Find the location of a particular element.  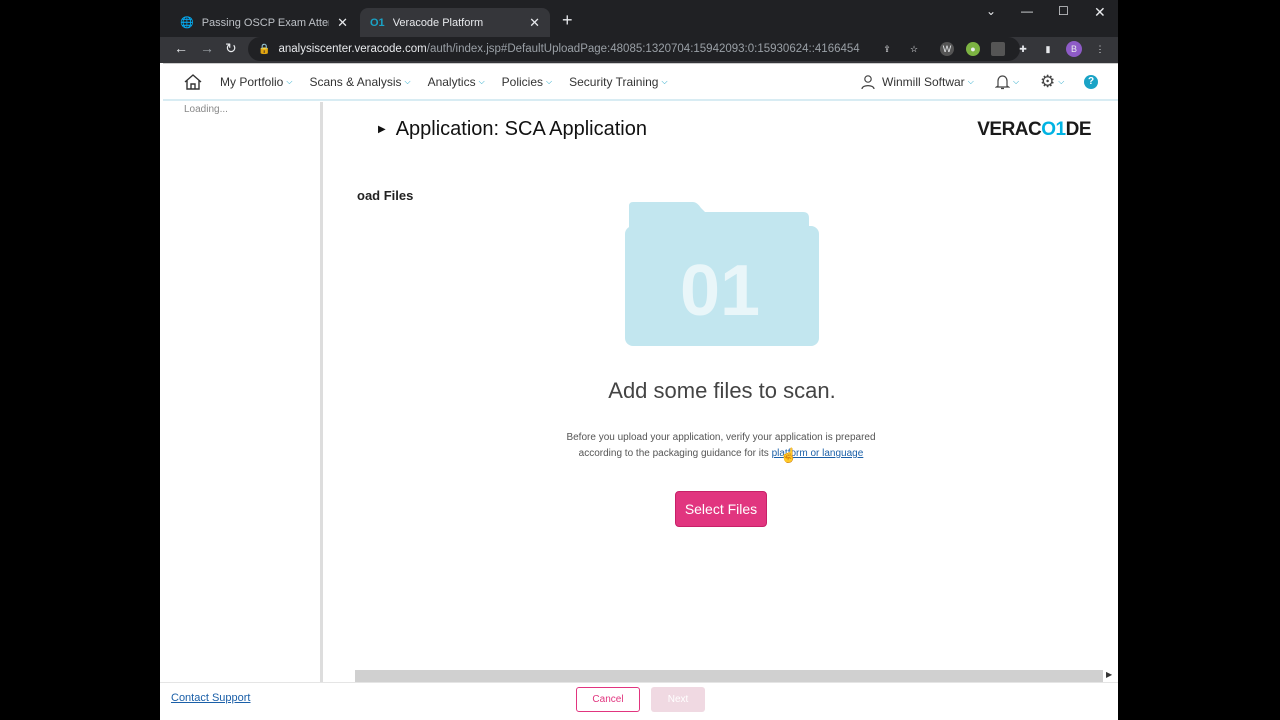

contact-support-link: Contact Support is located at coordinates (211, 698).